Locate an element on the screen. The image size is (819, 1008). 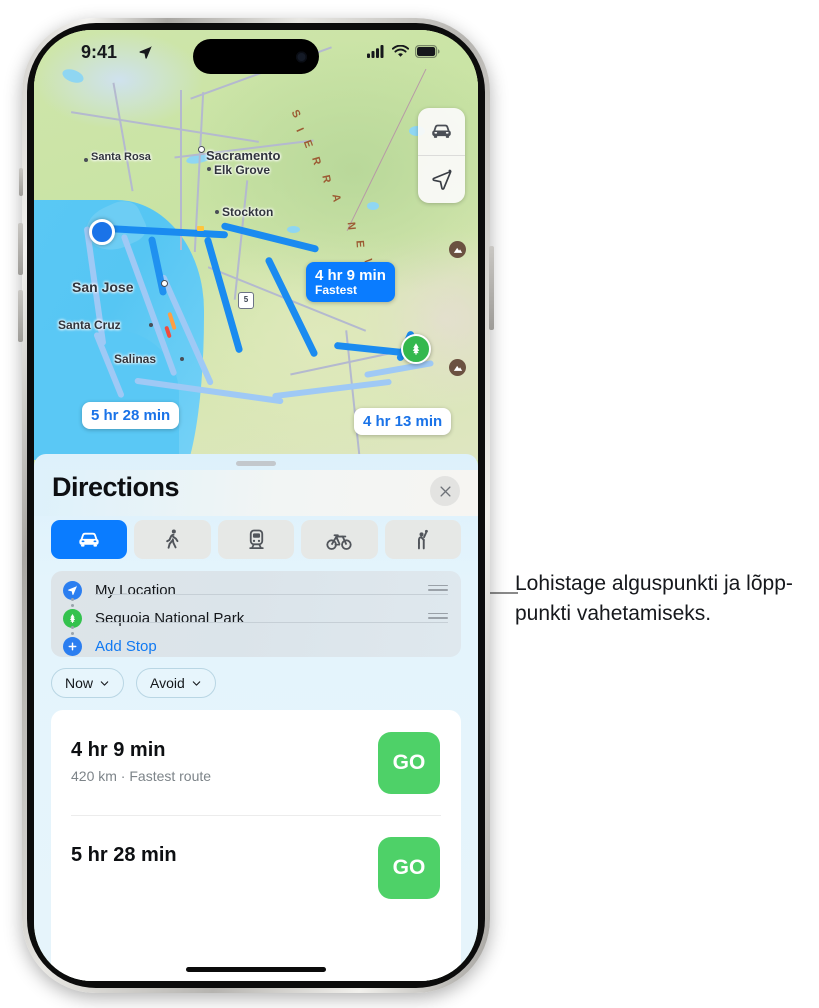
route-result-row: 4 hr 9 min 420 km · Fastest route GO is located at coordinates (256, 762).